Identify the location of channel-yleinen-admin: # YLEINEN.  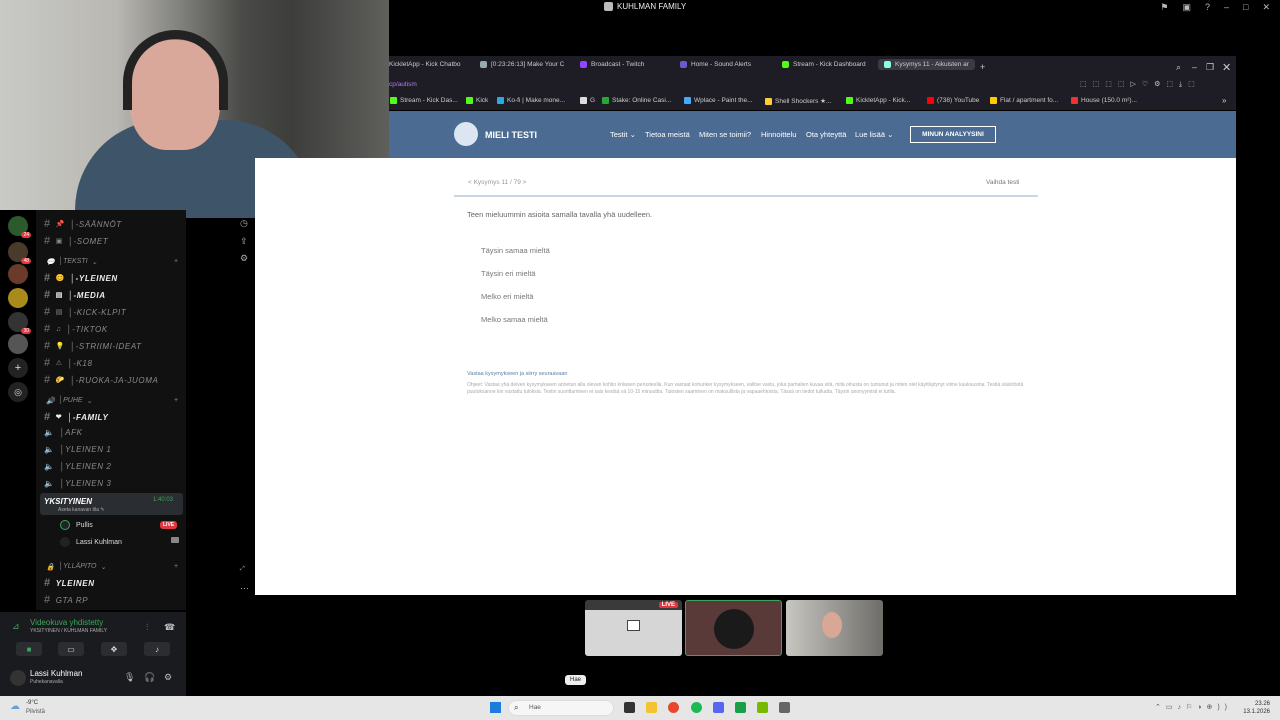
(69, 583).